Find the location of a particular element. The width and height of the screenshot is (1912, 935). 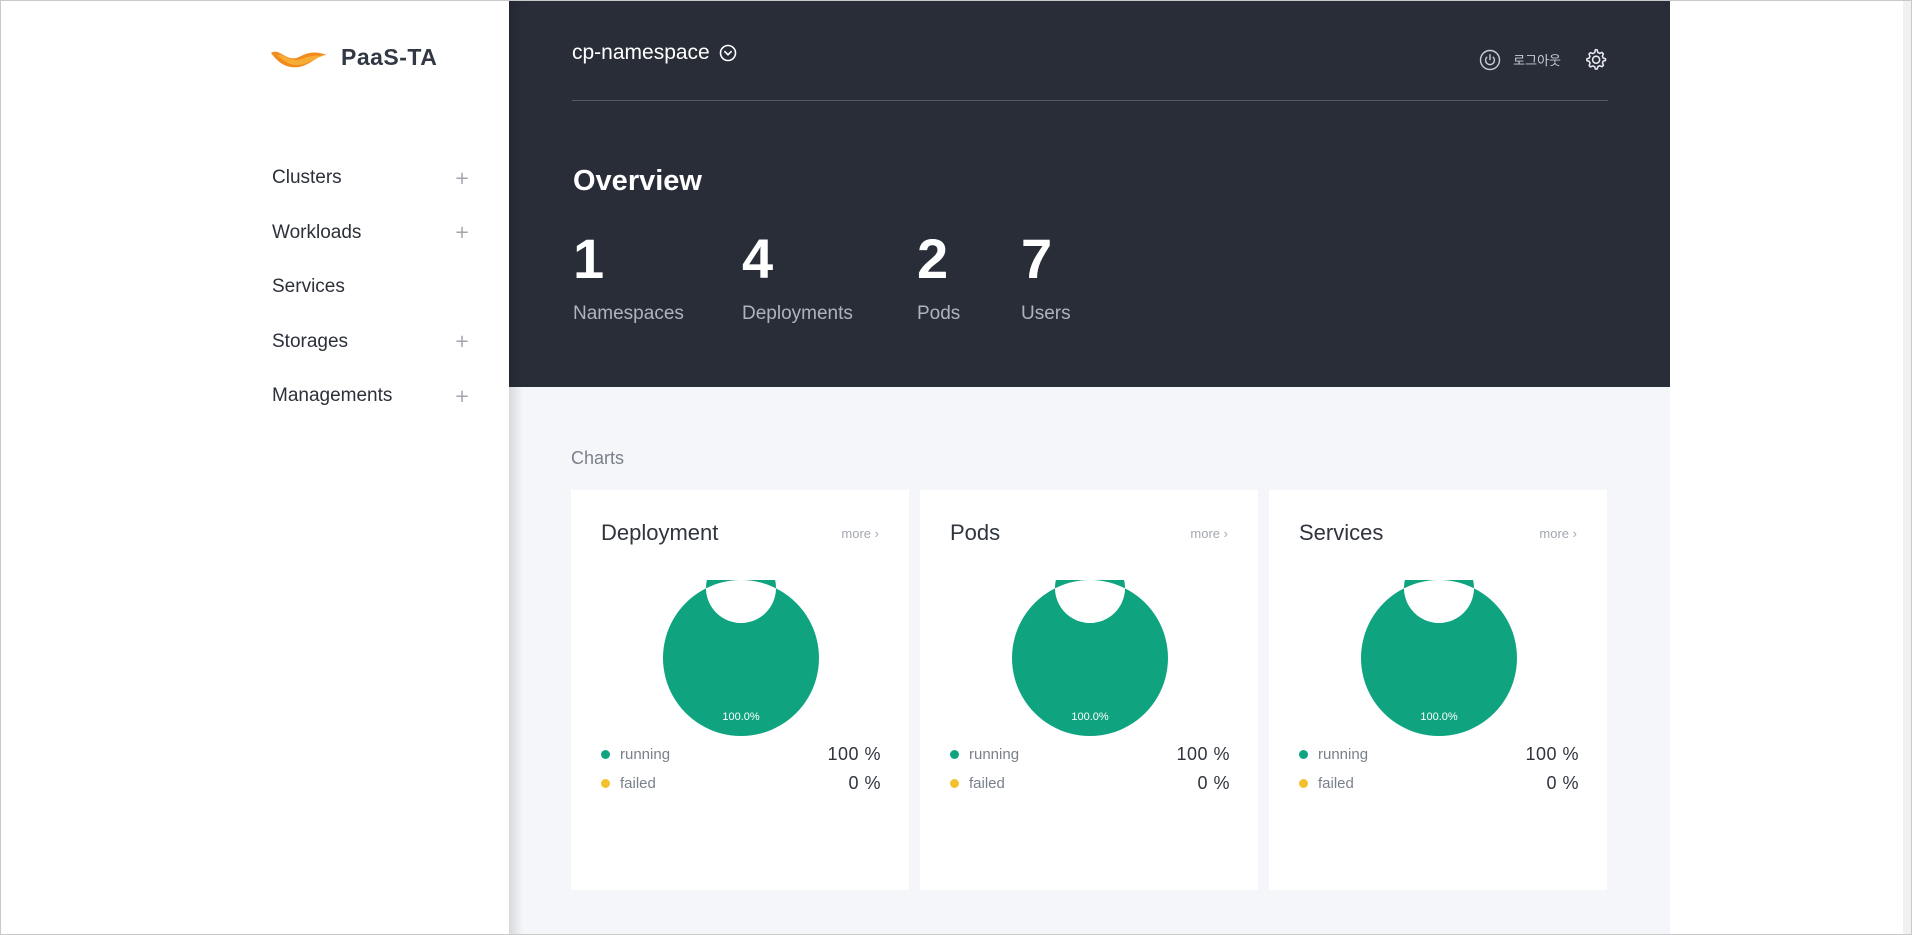

stat-value: 1 is located at coordinates (589, 258).